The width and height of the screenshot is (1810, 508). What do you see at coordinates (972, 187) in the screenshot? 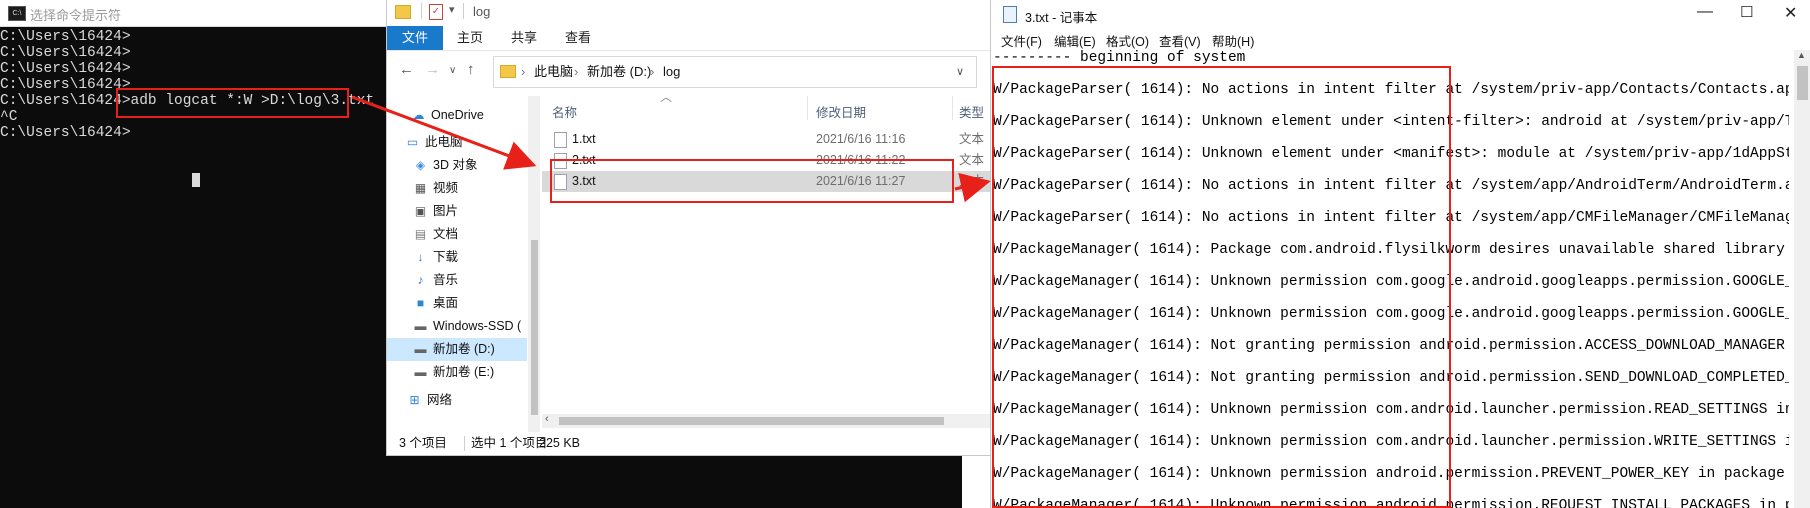
I see `arrow-file-to-log` at bounding box center [972, 187].